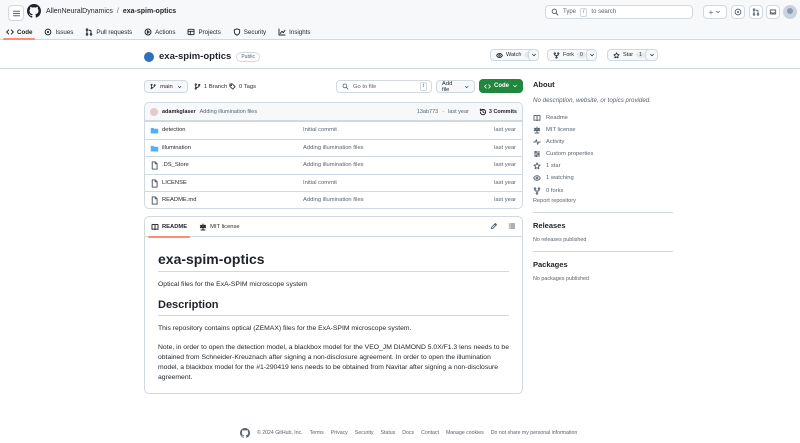  Describe the element at coordinates (603, 190) in the screenshot. I see `about-item-forks: 0 forks` at that location.